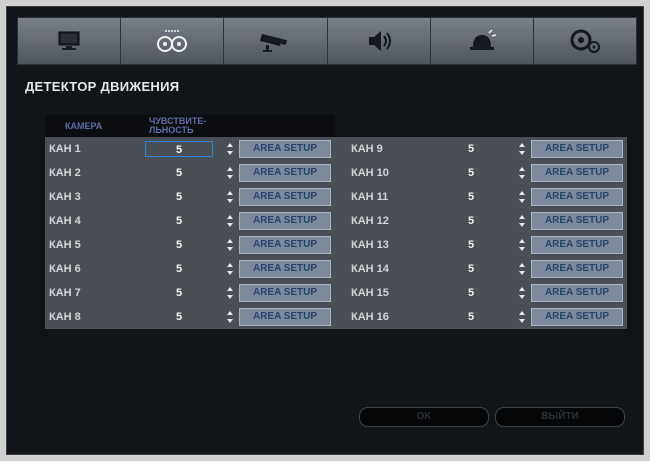 The width and height of the screenshot is (650, 461). Describe the element at coordinates (370, 197) in the screenshot. I see `channel-name: КАН 11` at that location.